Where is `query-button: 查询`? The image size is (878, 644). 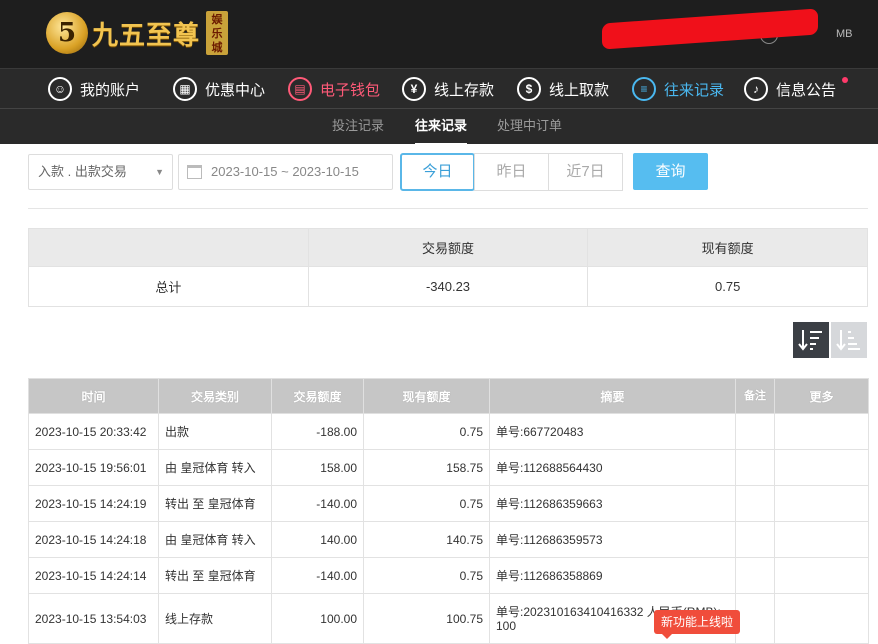
query-button: 查询 is located at coordinates (670, 171).